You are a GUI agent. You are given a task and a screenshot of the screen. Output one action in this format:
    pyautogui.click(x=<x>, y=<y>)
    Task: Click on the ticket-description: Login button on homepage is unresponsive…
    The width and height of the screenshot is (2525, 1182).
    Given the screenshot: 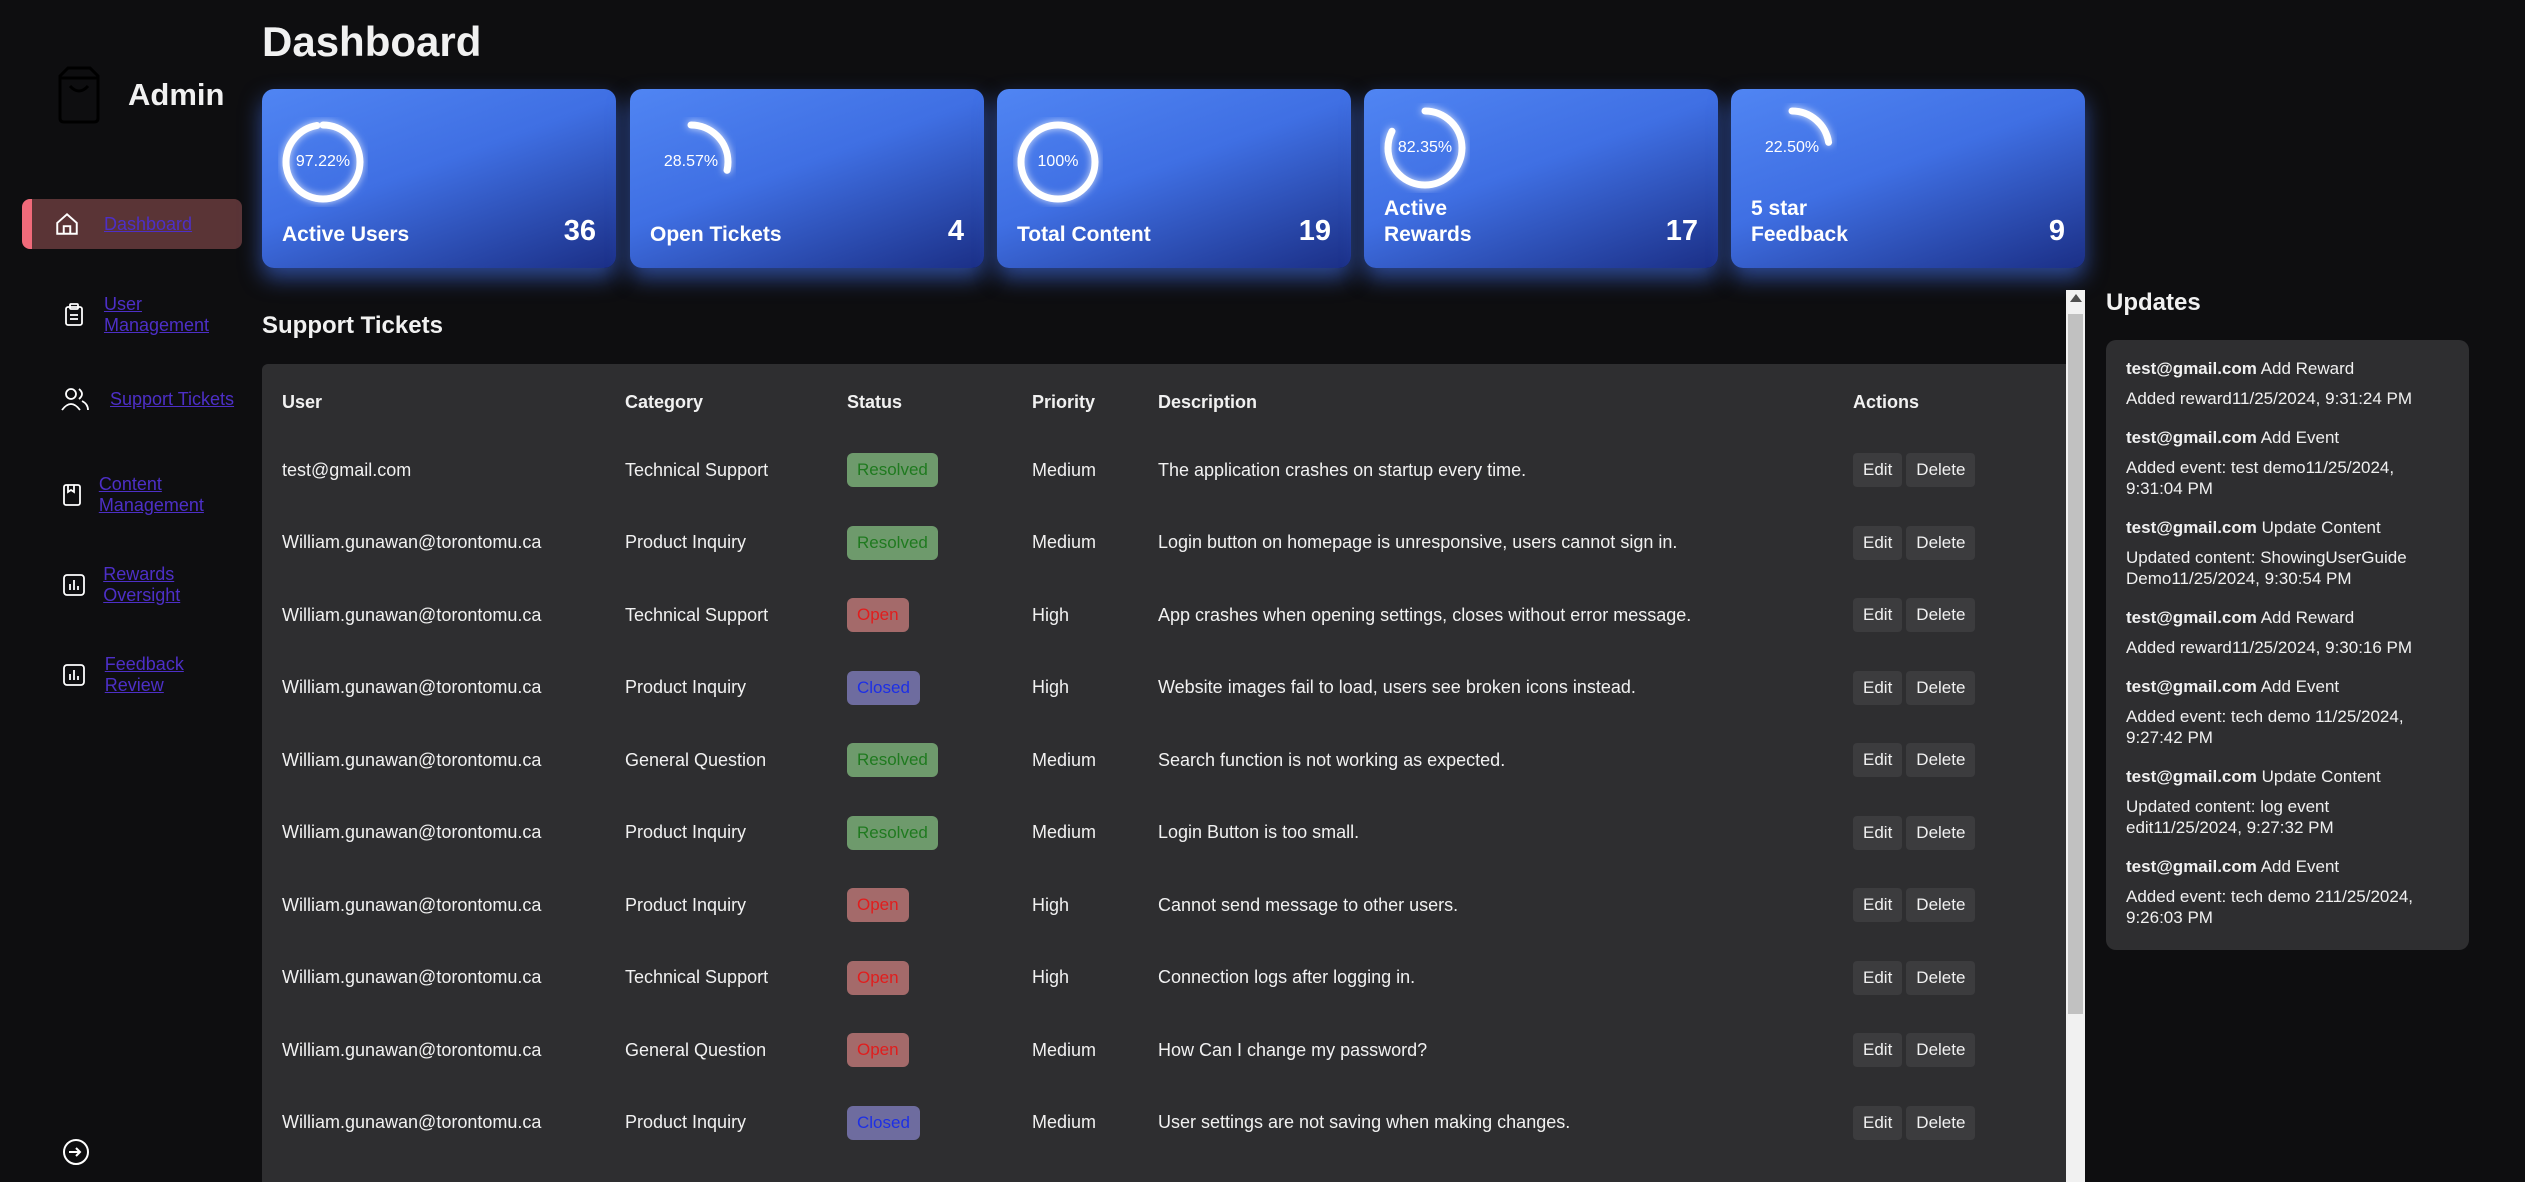 What is the action you would take?
    pyautogui.click(x=1418, y=542)
    